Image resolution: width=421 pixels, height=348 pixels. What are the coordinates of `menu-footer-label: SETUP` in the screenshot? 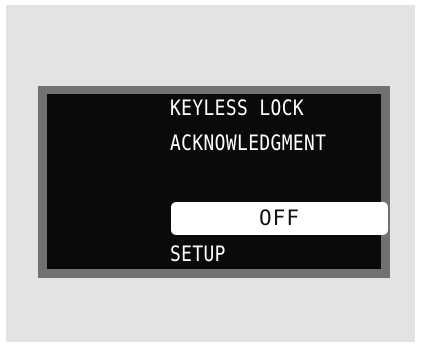 It's located at (198, 254).